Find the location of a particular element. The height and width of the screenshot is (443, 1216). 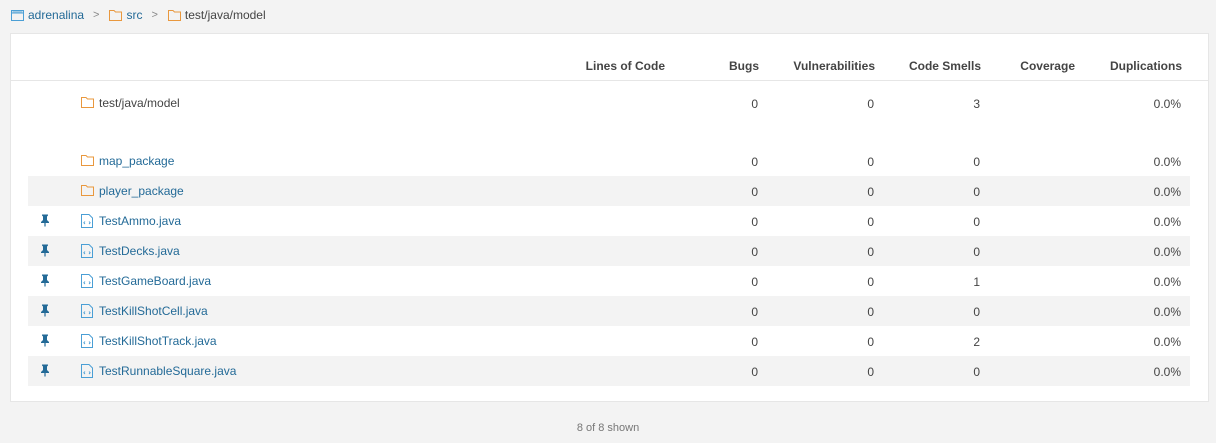

breadcrumb-current-label: test/java/model is located at coordinates (225, 15).